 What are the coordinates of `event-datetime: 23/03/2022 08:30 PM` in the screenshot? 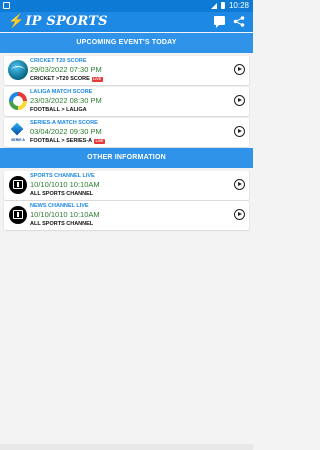 It's located at (66, 100).